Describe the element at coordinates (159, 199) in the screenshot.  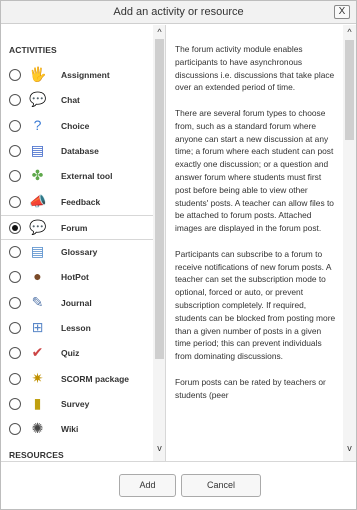
I see `activity-list-scroll-thumb` at that location.